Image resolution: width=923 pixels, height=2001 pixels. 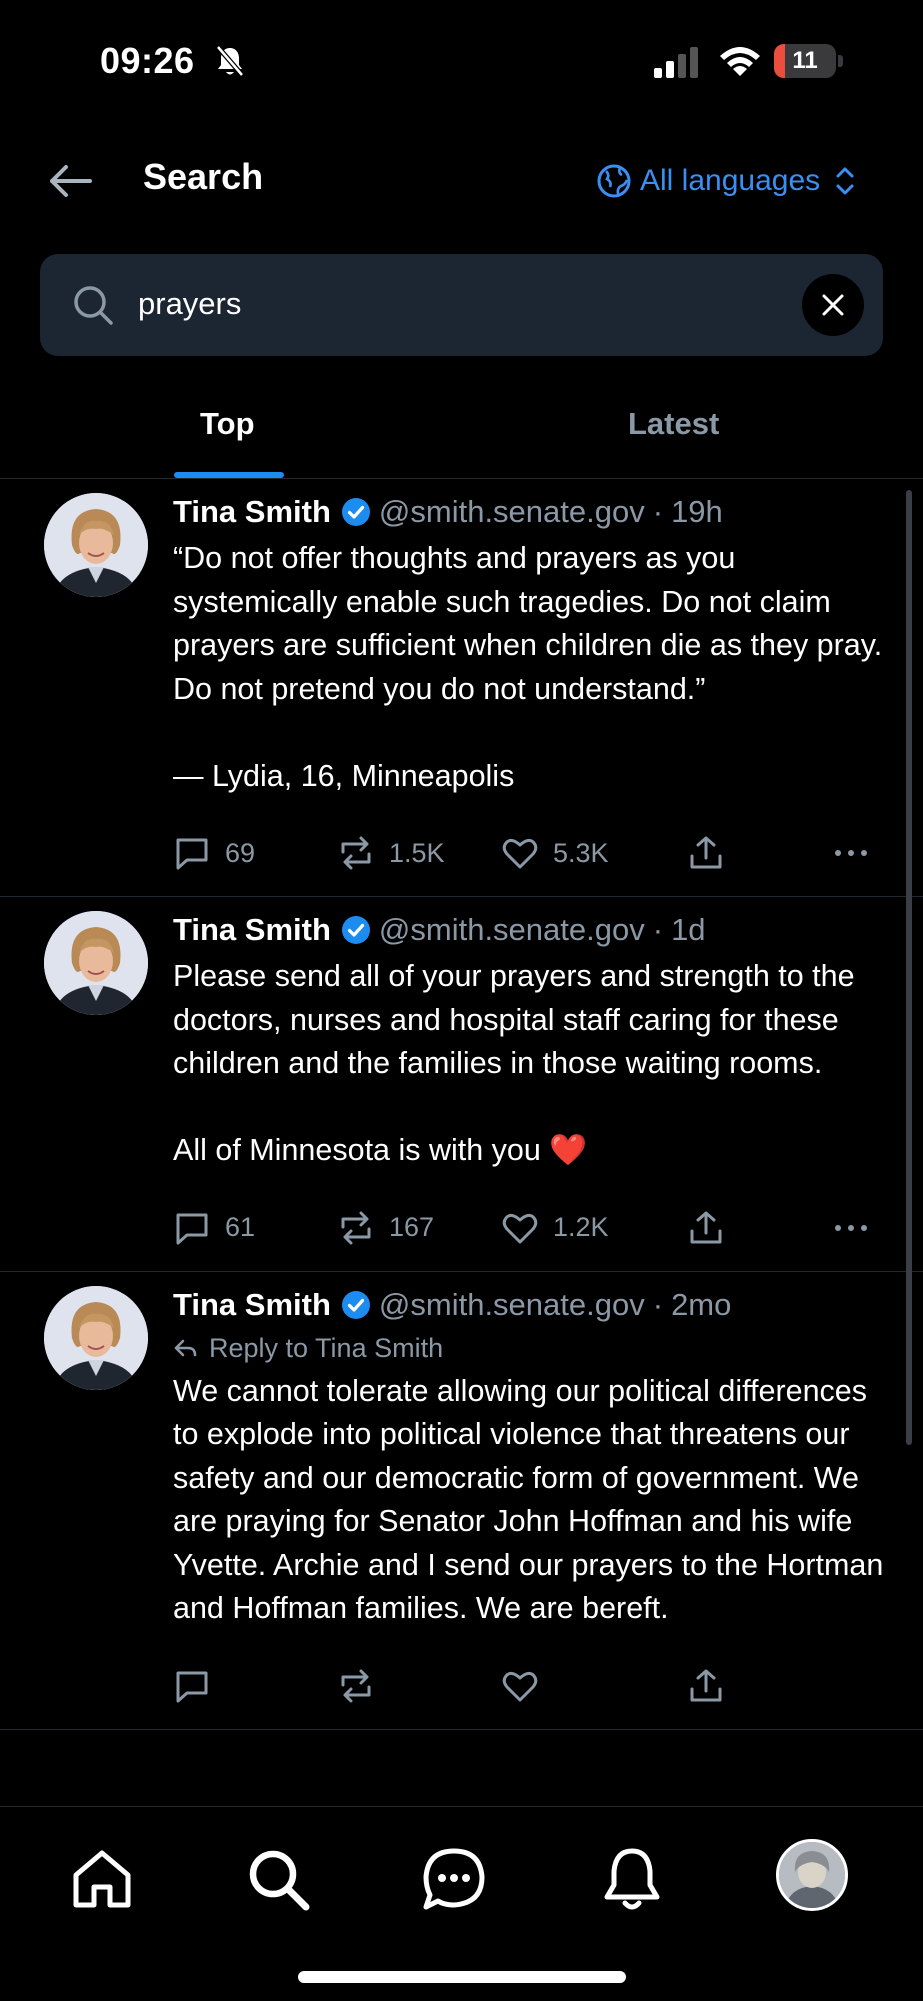 What do you see at coordinates (417, 852) in the screenshot?
I see `repost-count: 1.5K` at bounding box center [417, 852].